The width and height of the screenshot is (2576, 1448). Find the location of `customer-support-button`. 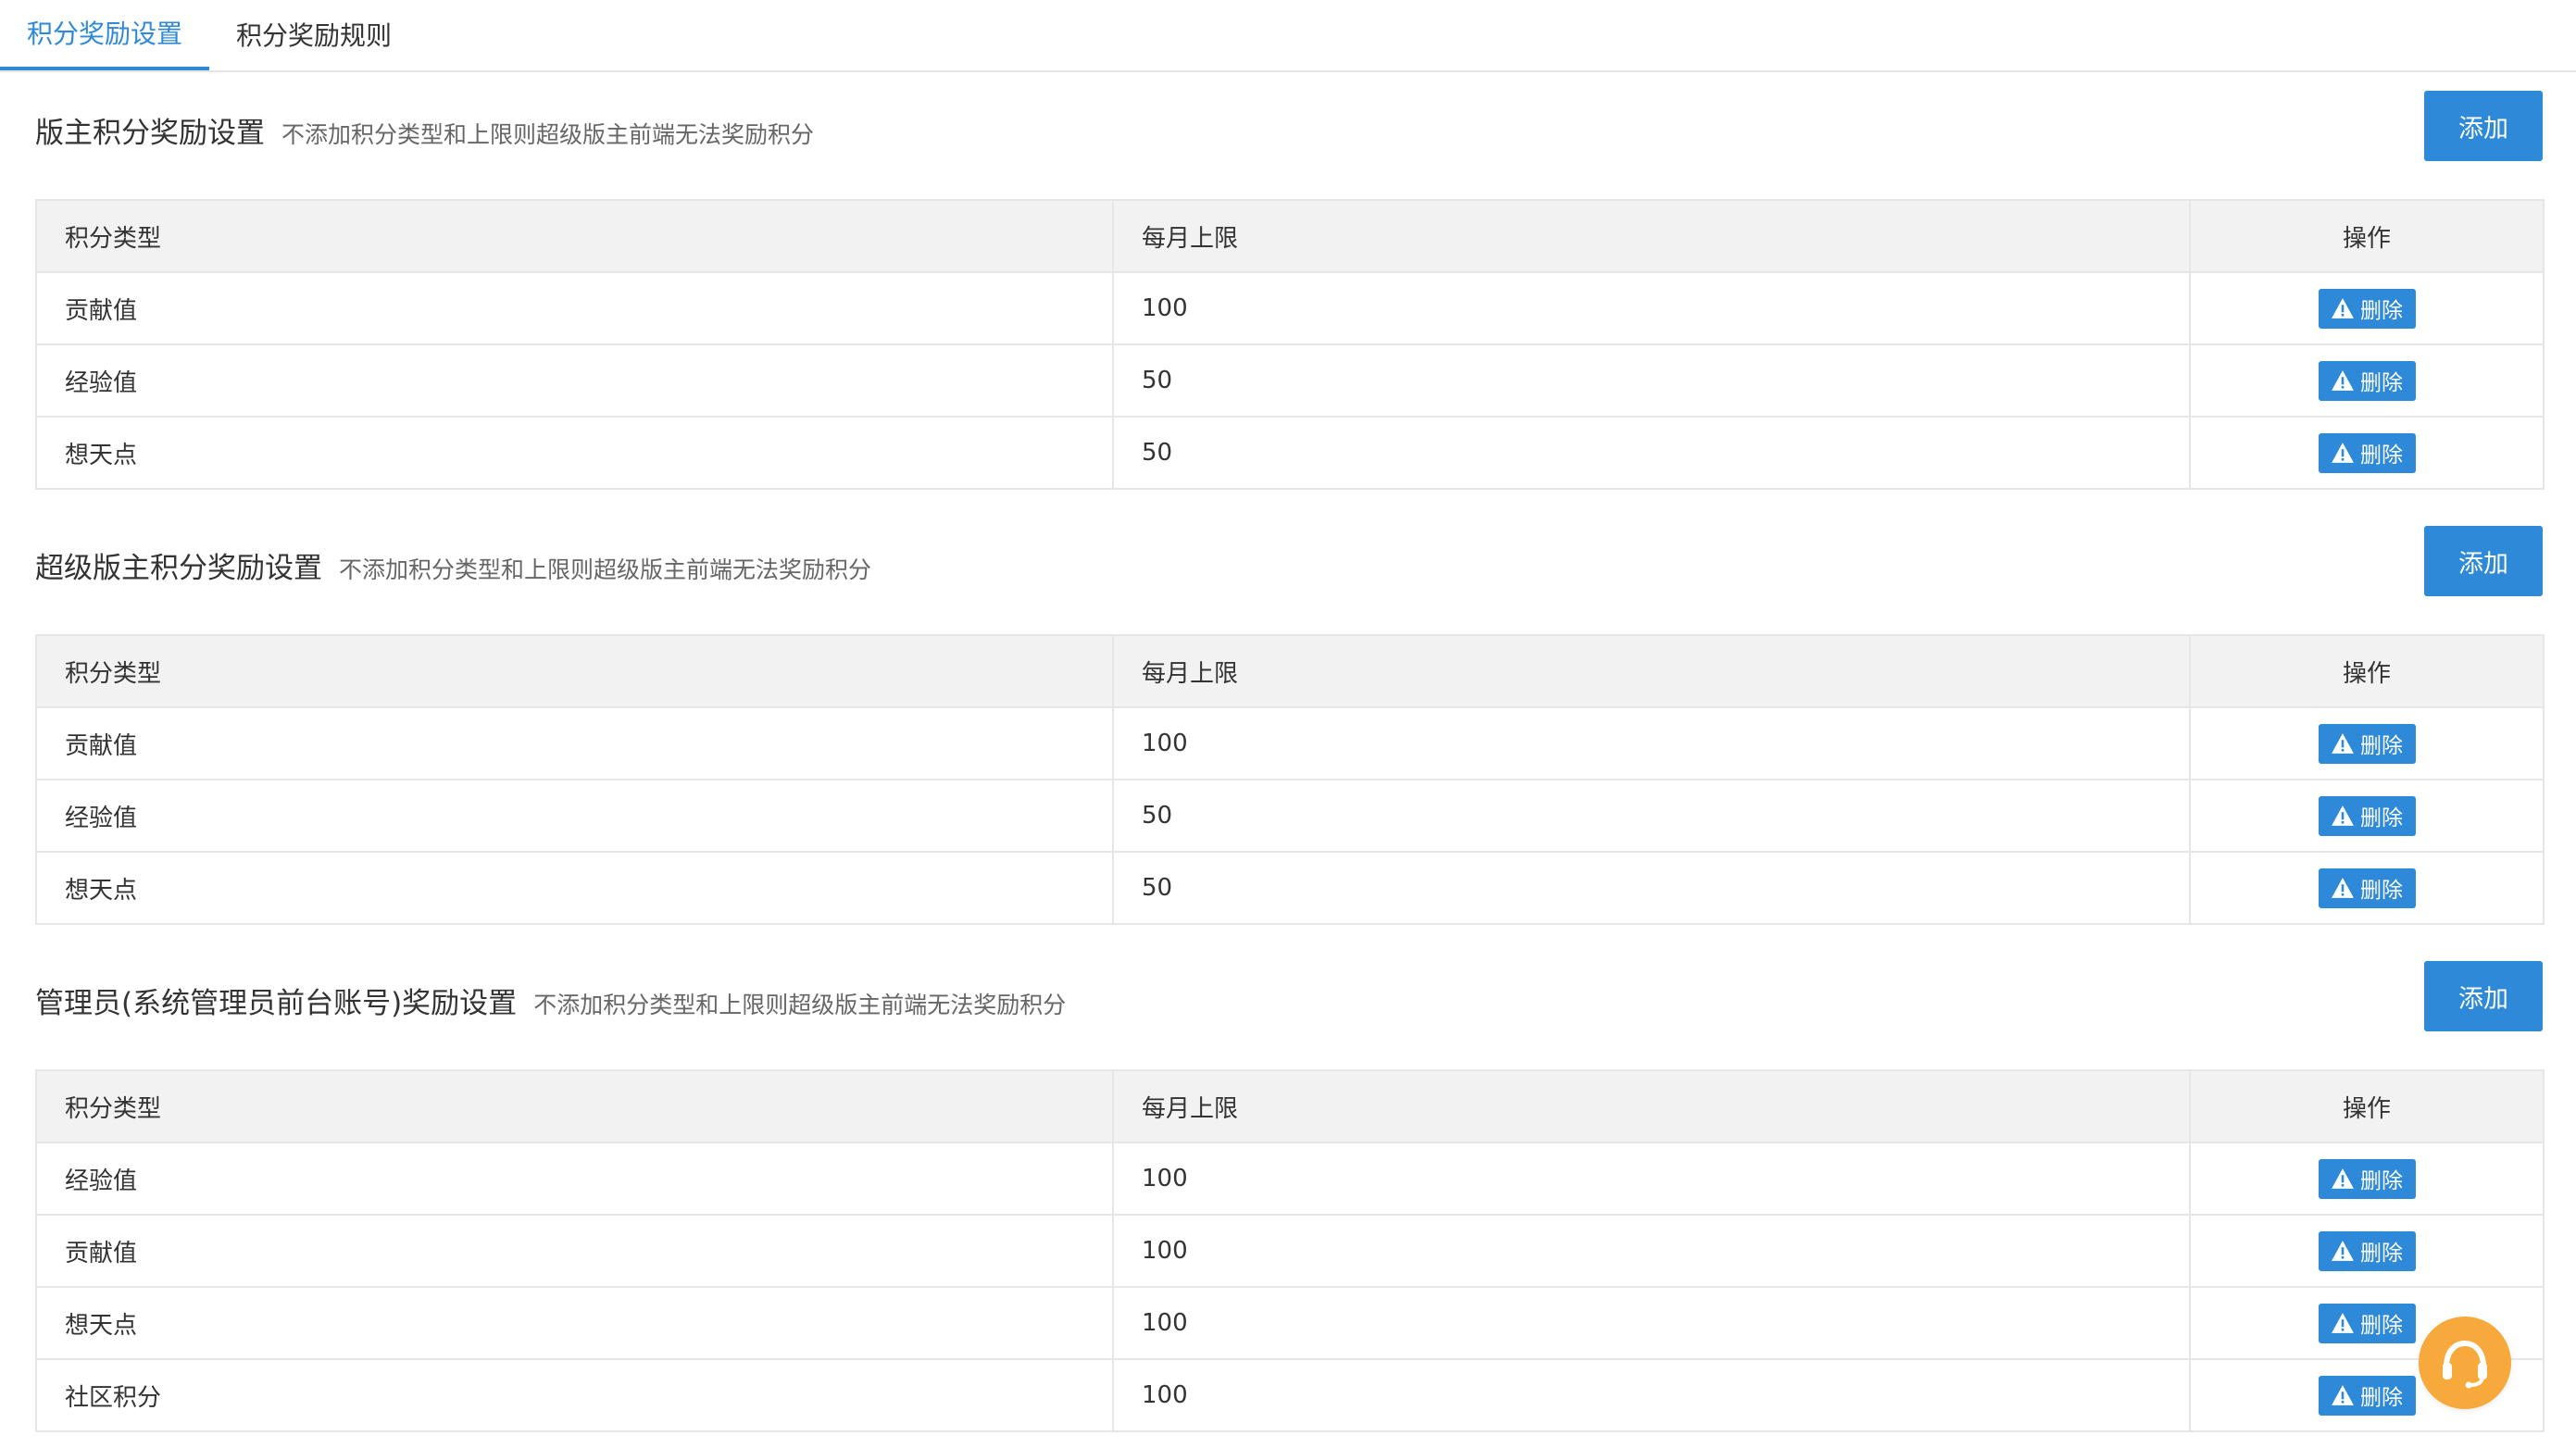

customer-support-button is located at coordinates (2465, 1363).